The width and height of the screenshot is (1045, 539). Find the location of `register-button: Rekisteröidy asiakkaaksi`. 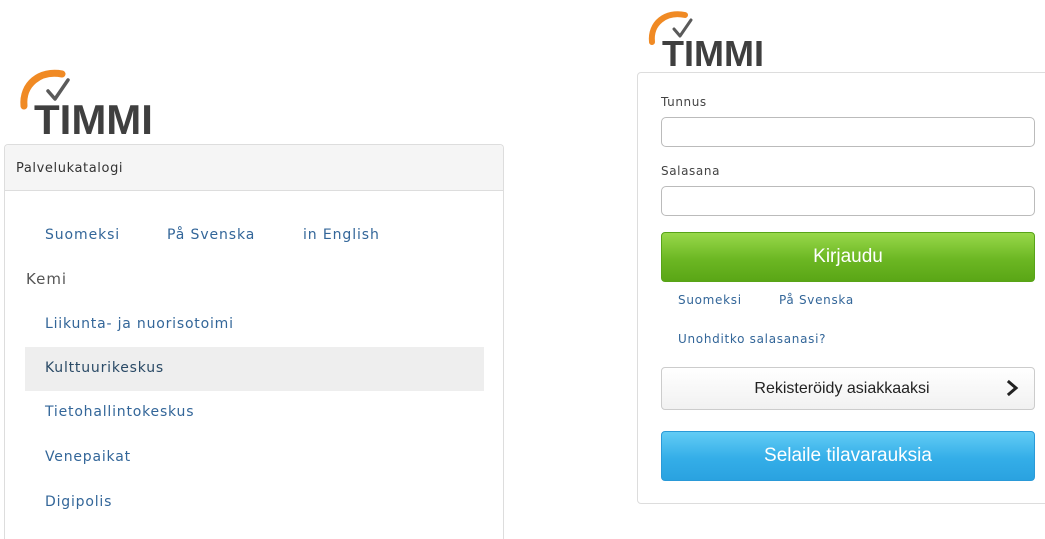

register-button: Rekisteröidy asiakkaaksi is located at coordinates (848, 388).